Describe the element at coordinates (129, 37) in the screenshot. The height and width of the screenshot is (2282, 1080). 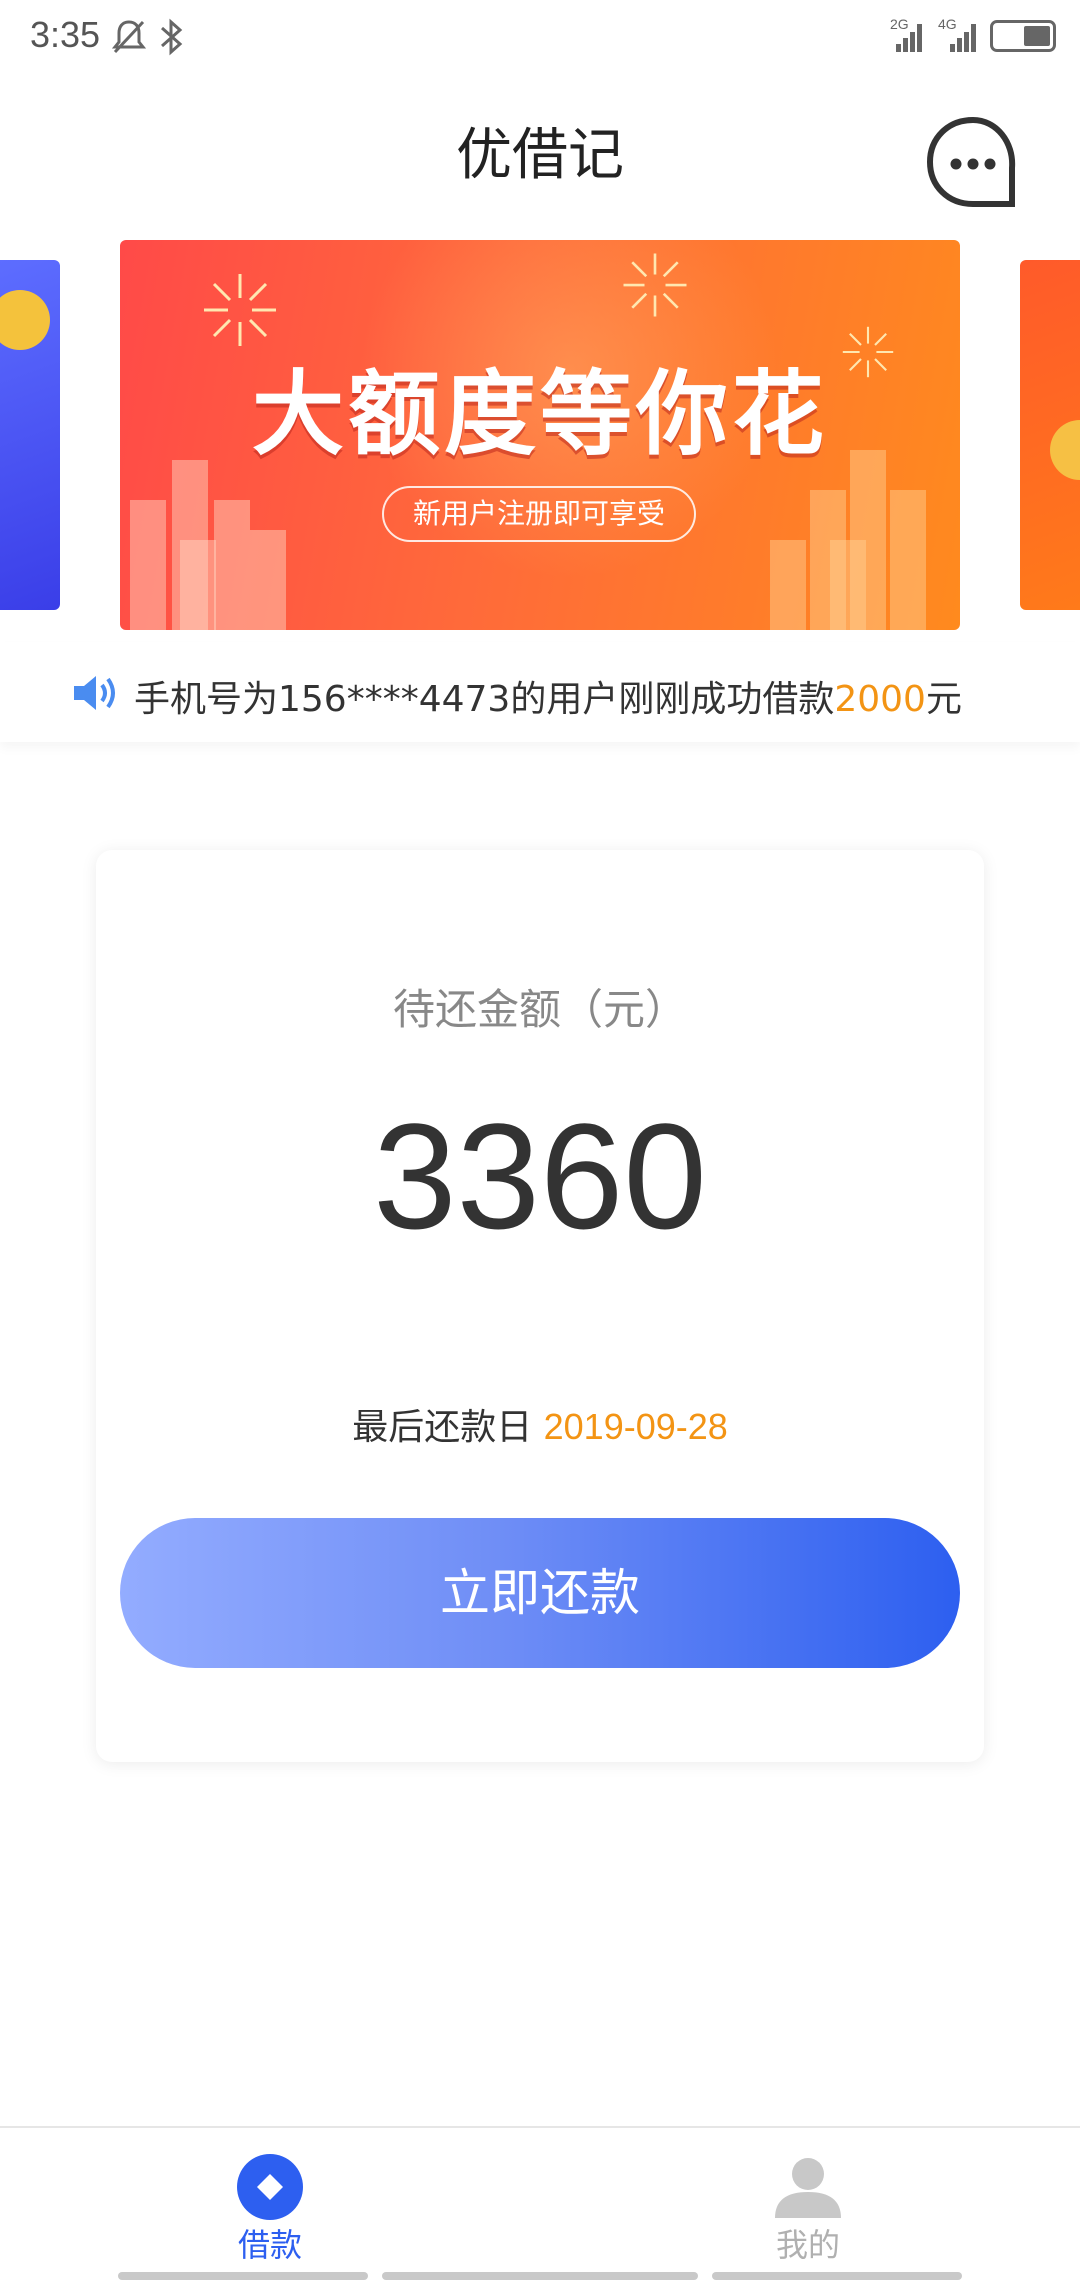
I see `mute-bell-icon` at that location.